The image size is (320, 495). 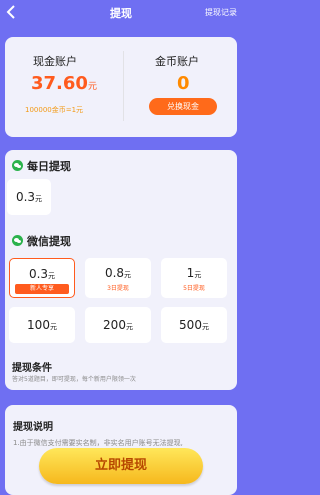 What do you see at coordinates (194, 288) in the screenshot?
I see `option-tag: 5日提现` at bounding box center [194, 288].